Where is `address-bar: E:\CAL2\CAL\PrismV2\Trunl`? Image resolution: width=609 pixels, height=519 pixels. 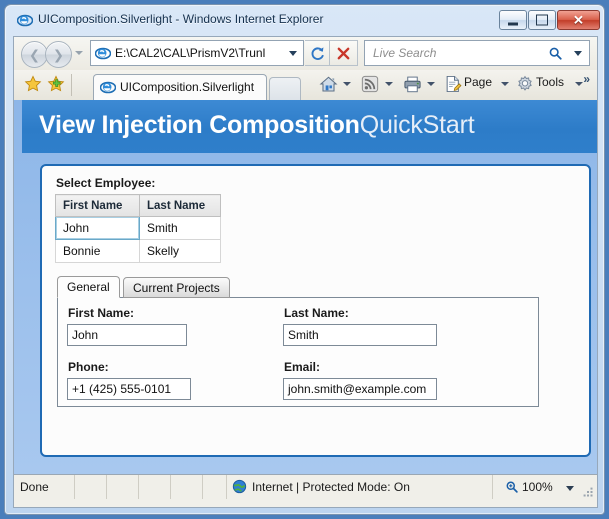
address-bar: E:\CAL2\CAL\PrismV2\Trunl is located at coordinates (197, 53).